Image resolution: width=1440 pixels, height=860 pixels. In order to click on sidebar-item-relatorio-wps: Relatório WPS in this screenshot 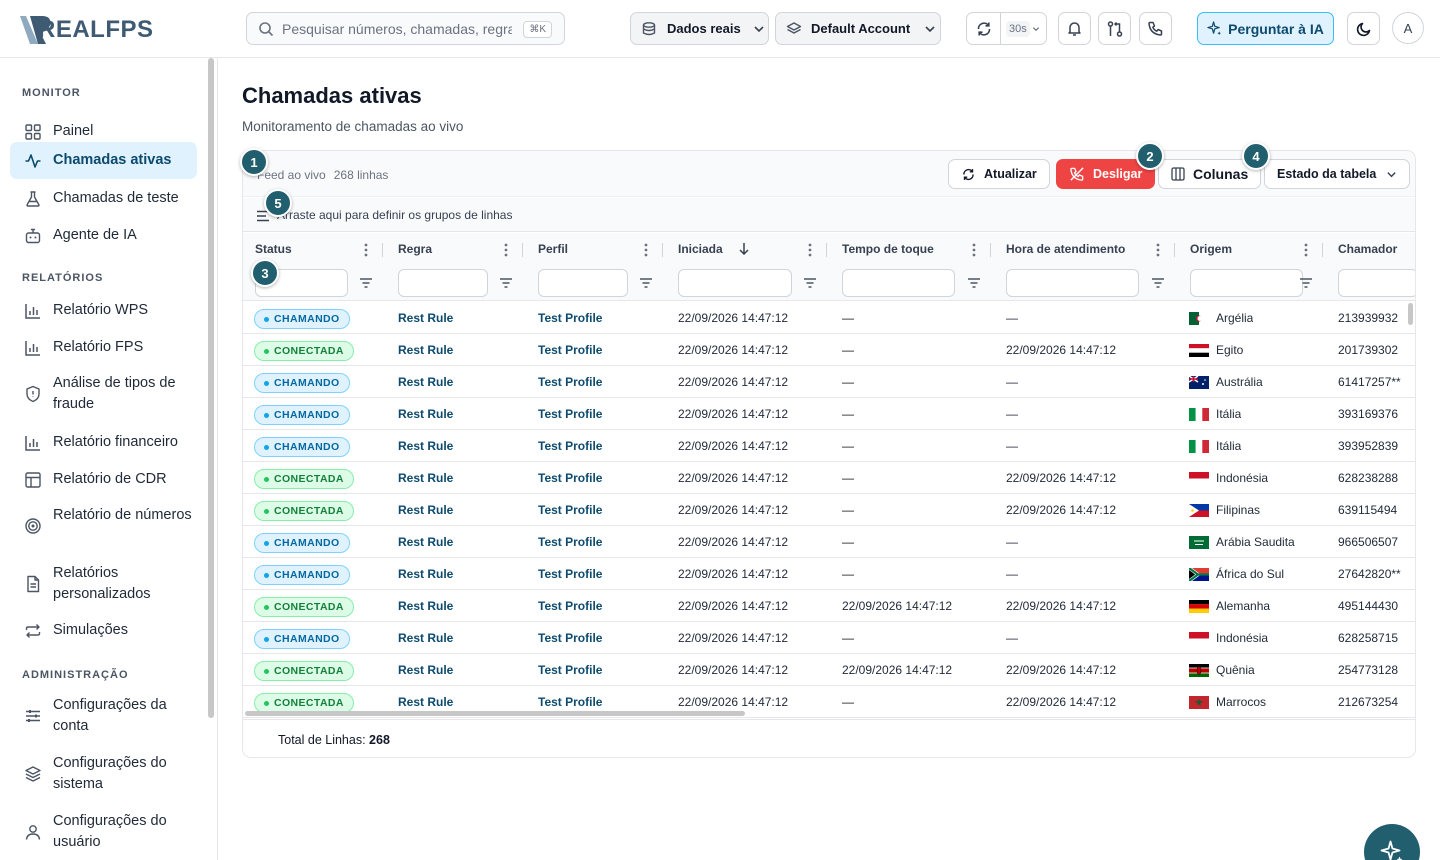, I will do `click(103, 311)`.